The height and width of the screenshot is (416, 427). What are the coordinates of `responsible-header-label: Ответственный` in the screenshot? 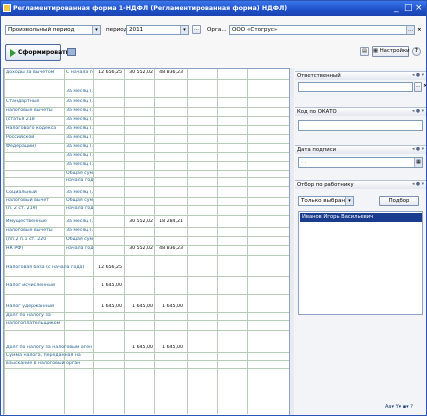 It's located at (319, 76).